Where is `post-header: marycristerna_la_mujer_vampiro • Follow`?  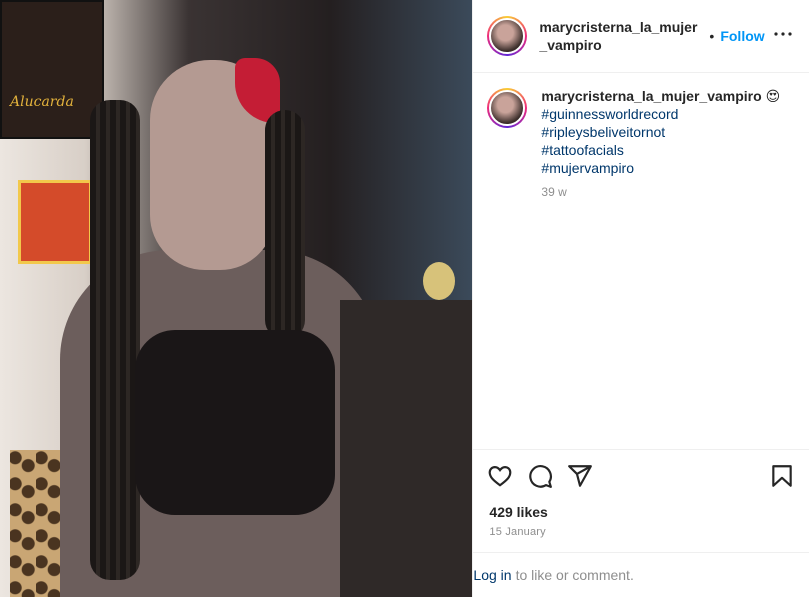 post-header: marycristerna_la_mujer_vampiro • Follow is located at coordinates (641, 36).